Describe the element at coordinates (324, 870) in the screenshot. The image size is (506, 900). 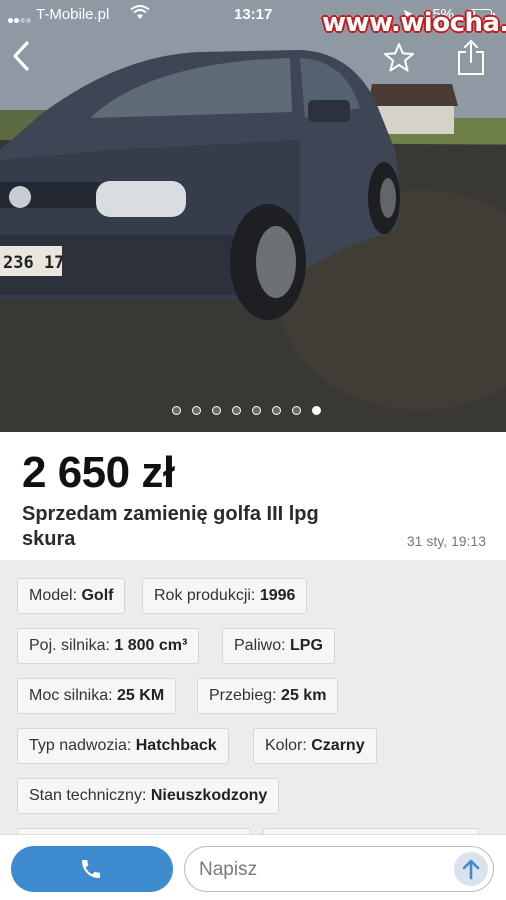
I see `message-input` at that location.